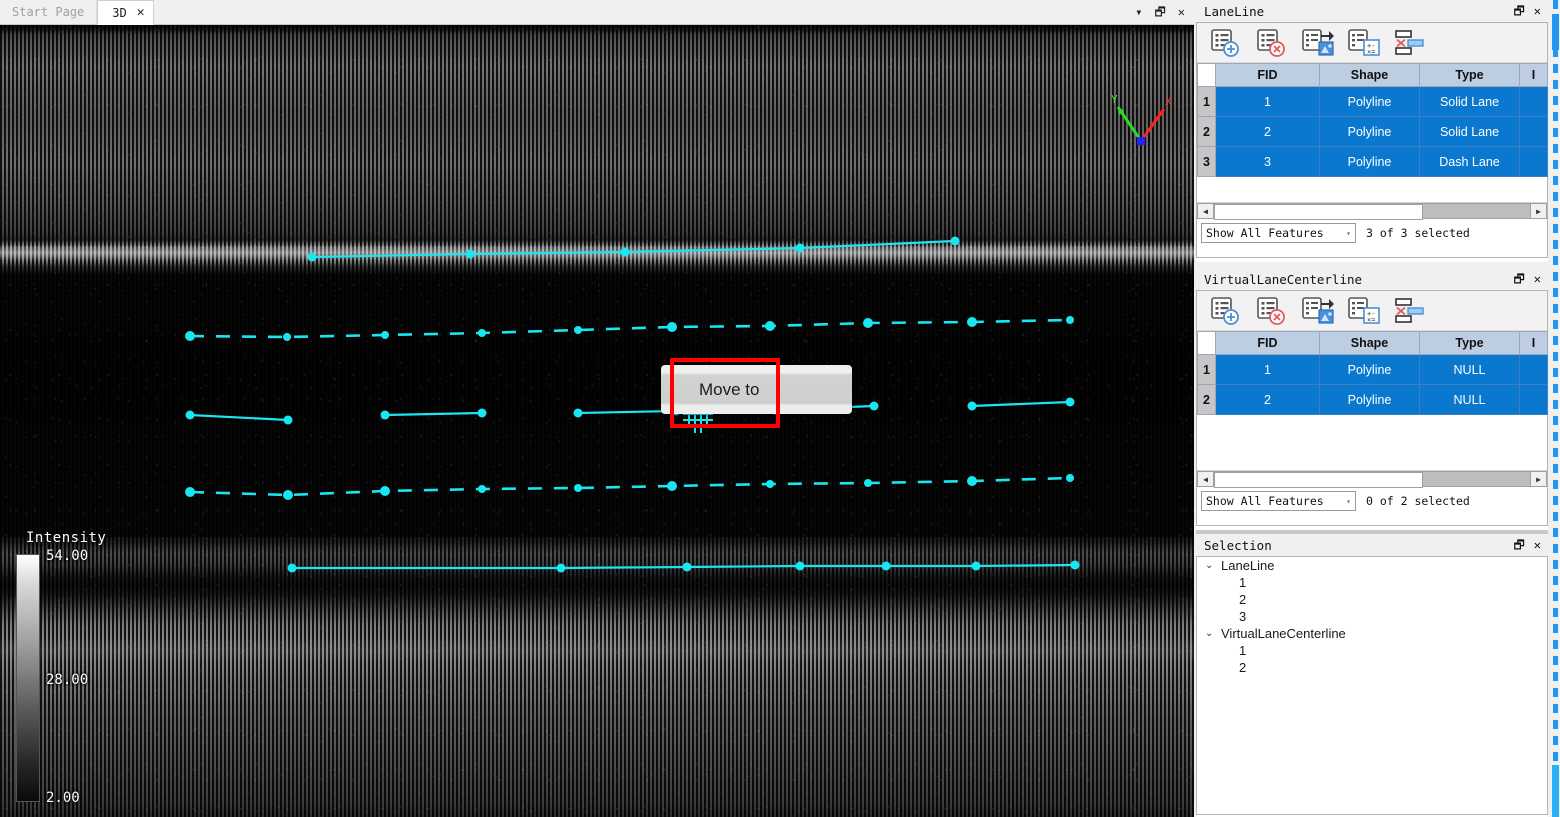 The height and width of the screenshot is (817, 1560). I want to click on laneline-scroll-track, so click(1372, 211).